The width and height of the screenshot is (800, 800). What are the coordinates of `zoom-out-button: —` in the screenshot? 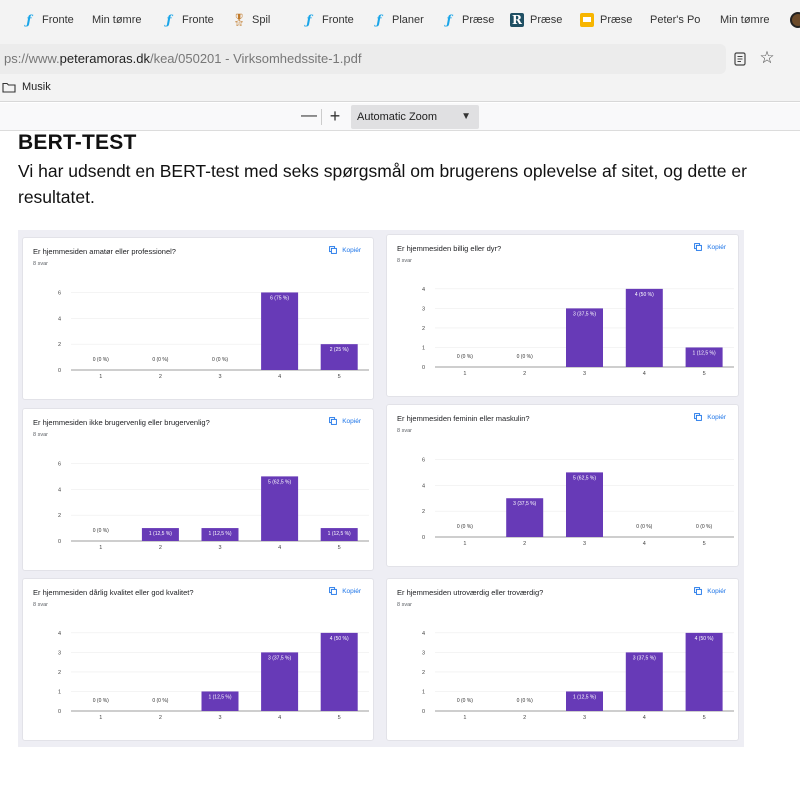 It's located at (309, 117).